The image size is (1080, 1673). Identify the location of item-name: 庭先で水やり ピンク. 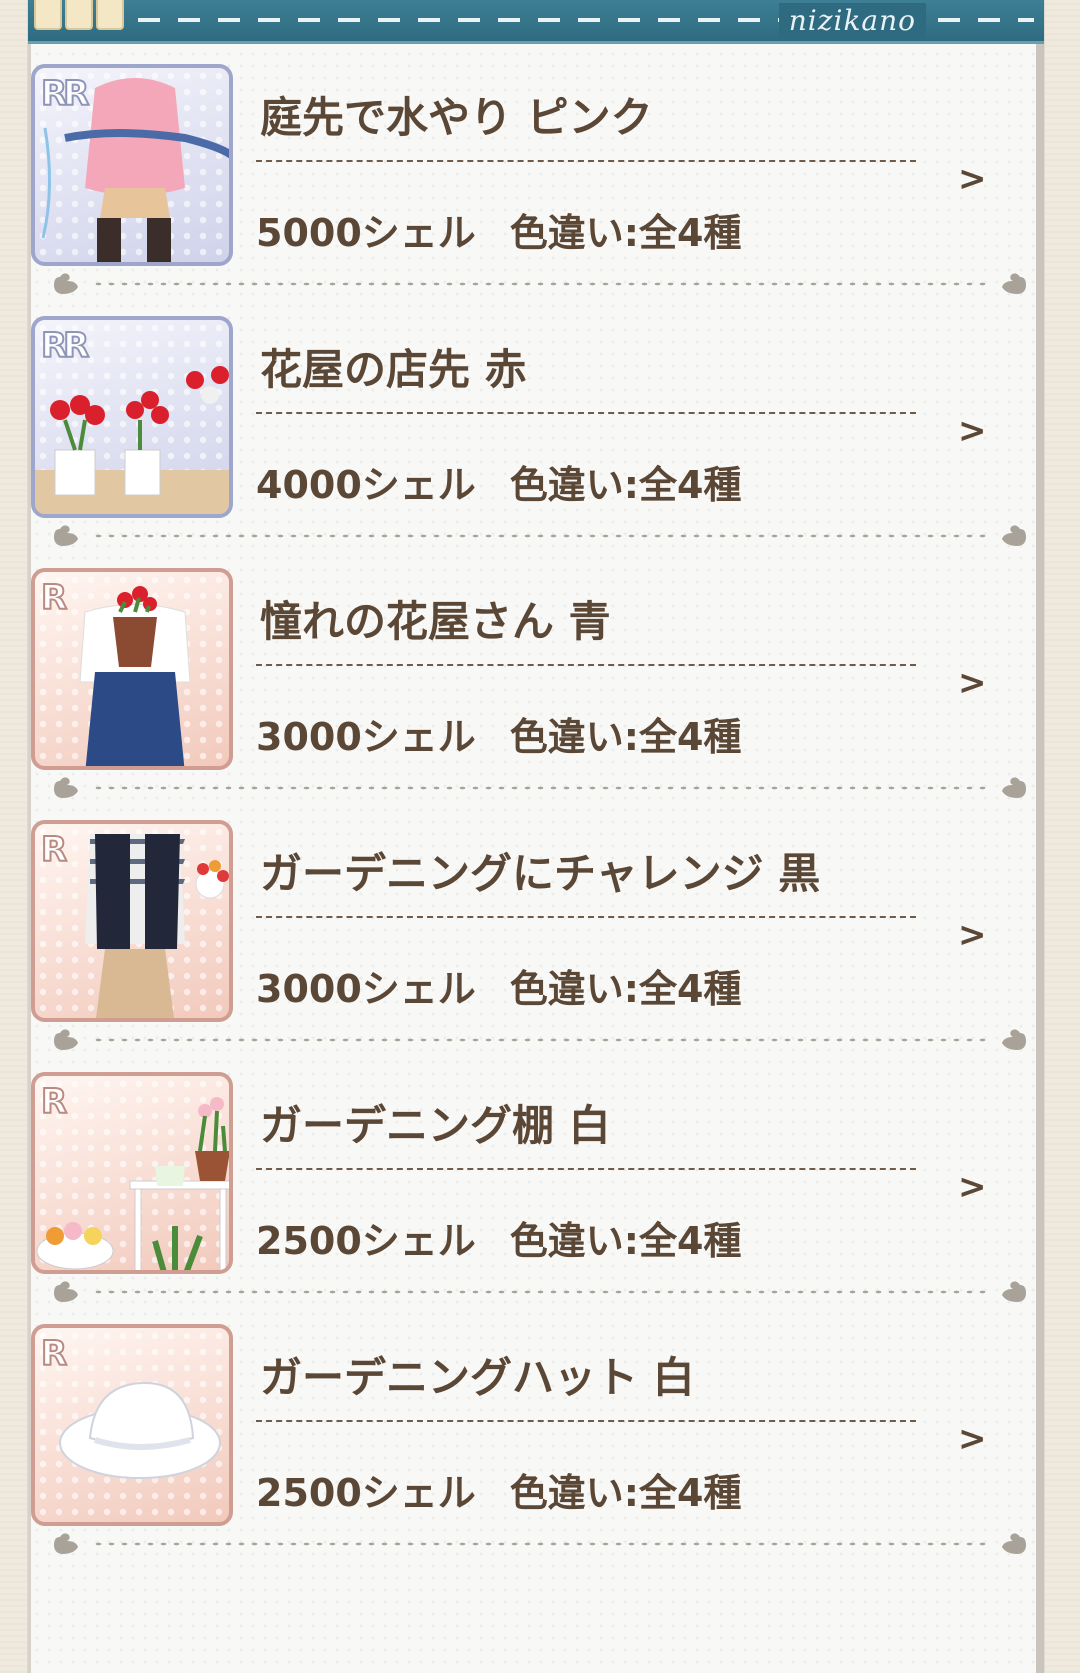
(456, 117).